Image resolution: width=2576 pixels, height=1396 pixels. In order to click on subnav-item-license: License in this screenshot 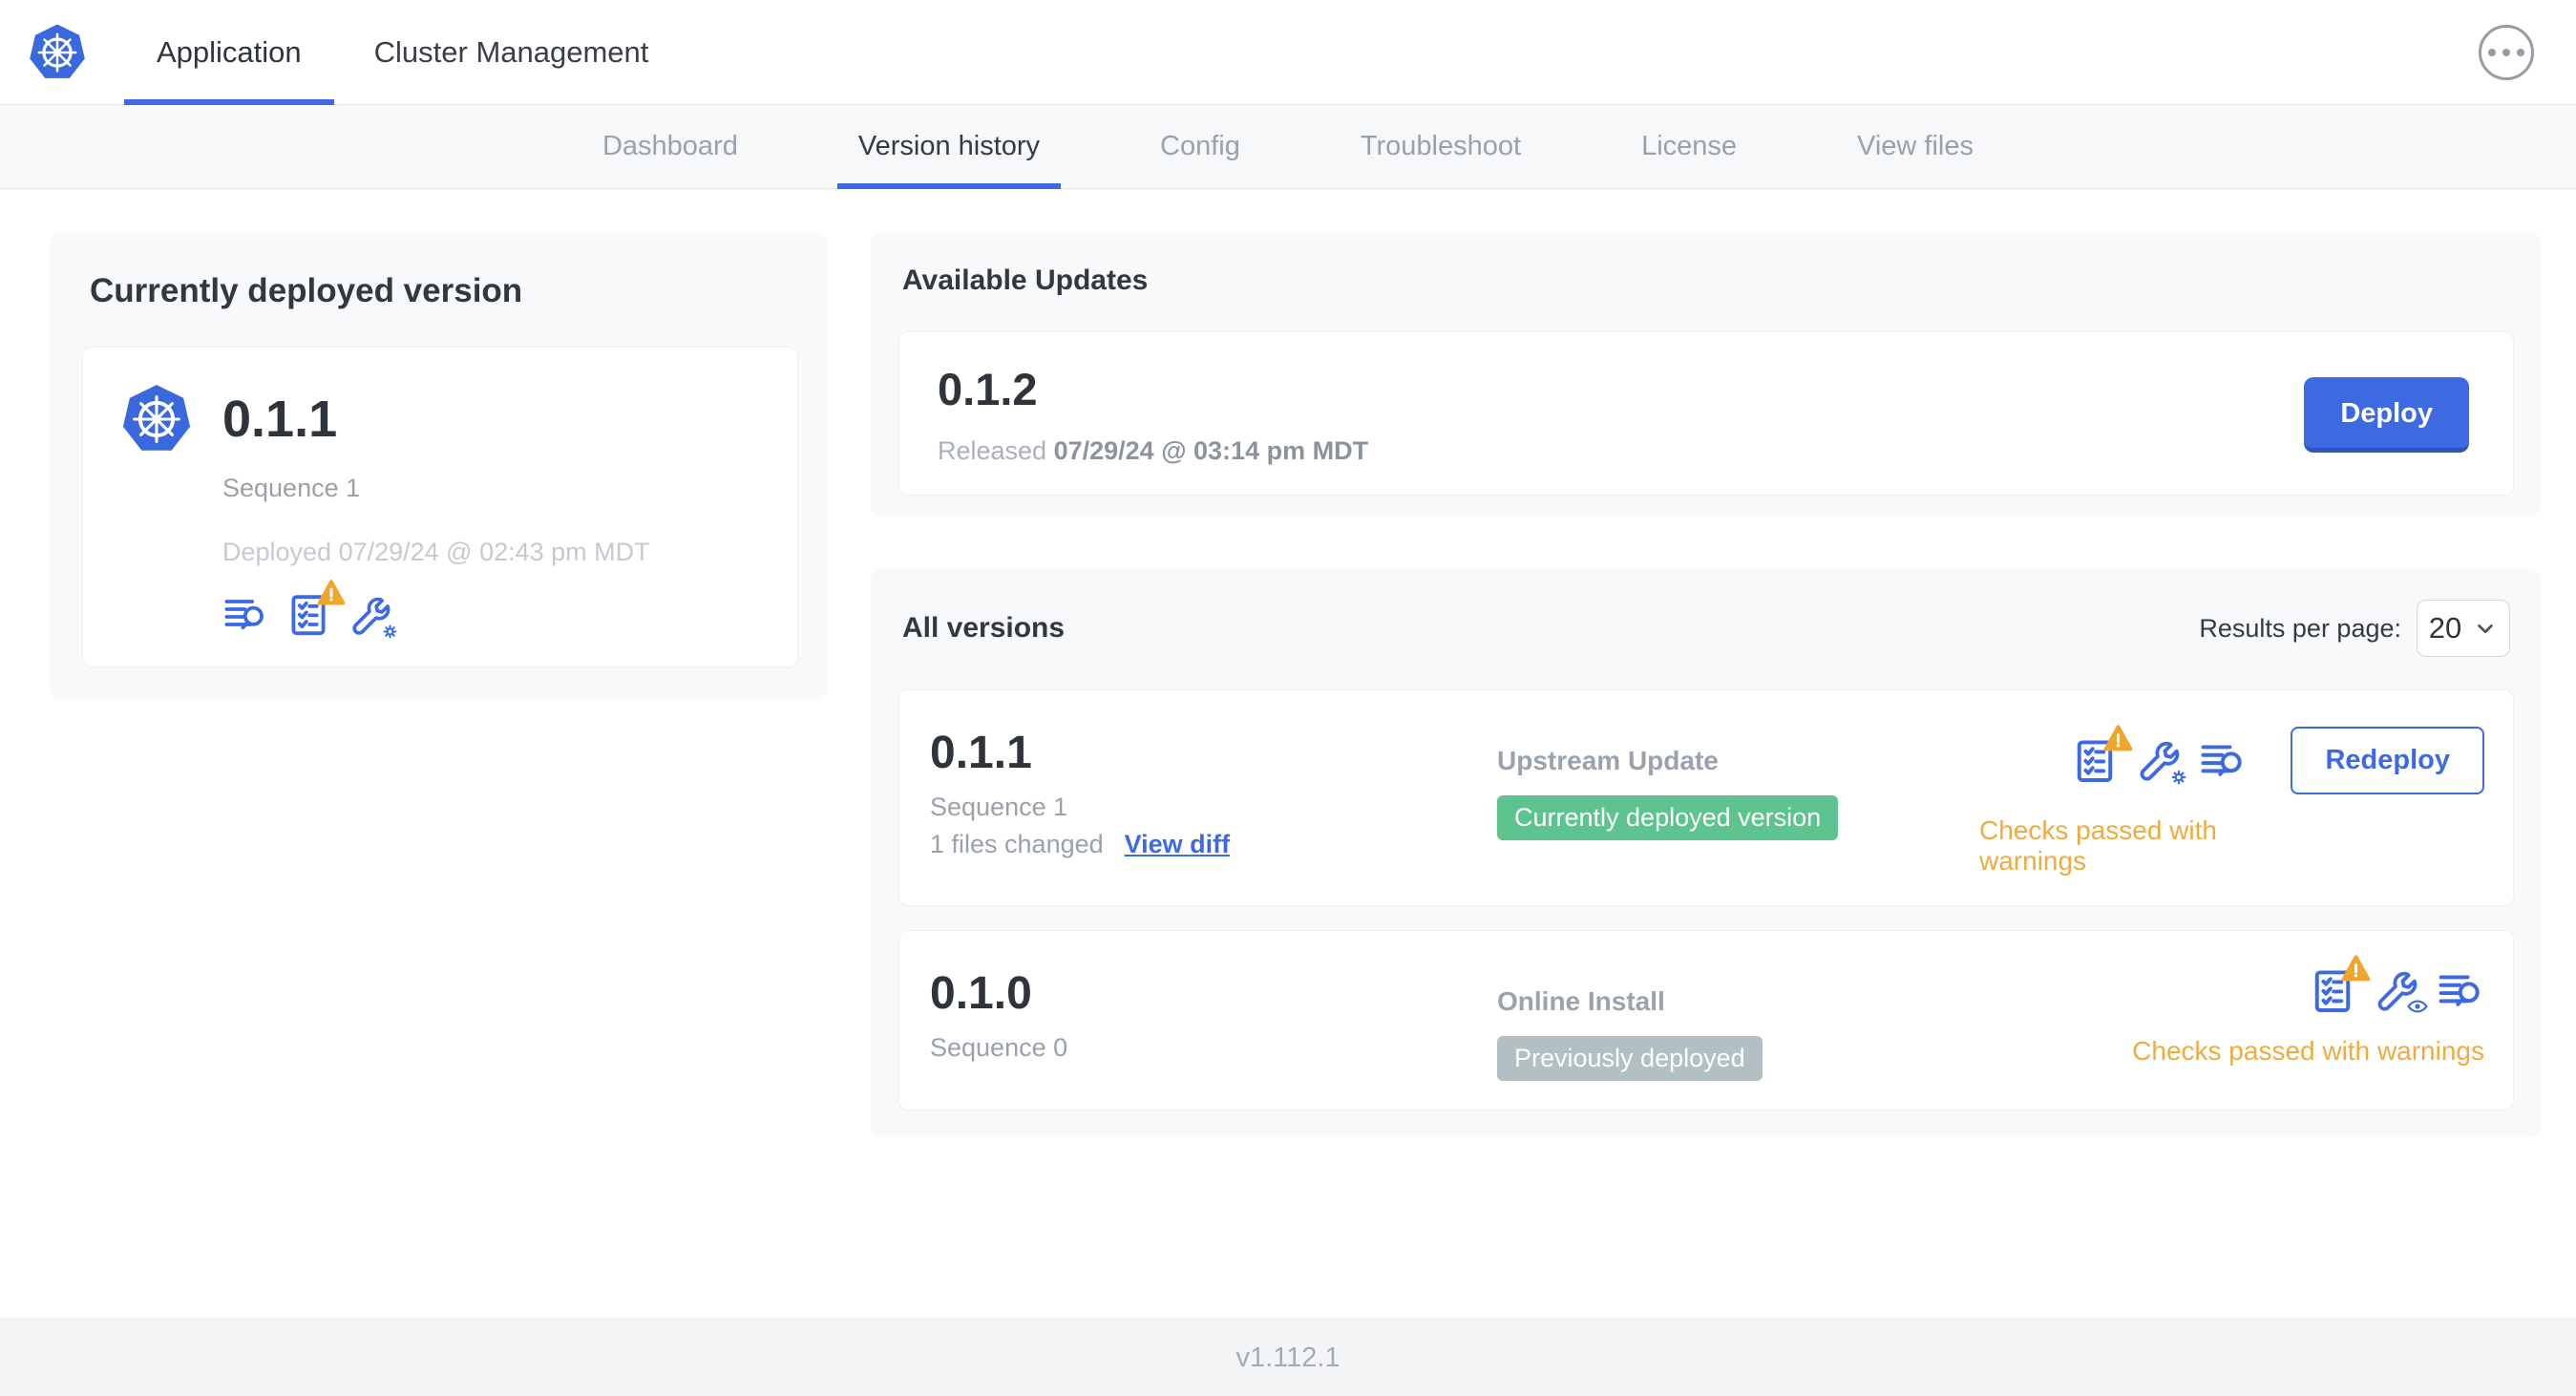, I will do `click(1689, 146)`.